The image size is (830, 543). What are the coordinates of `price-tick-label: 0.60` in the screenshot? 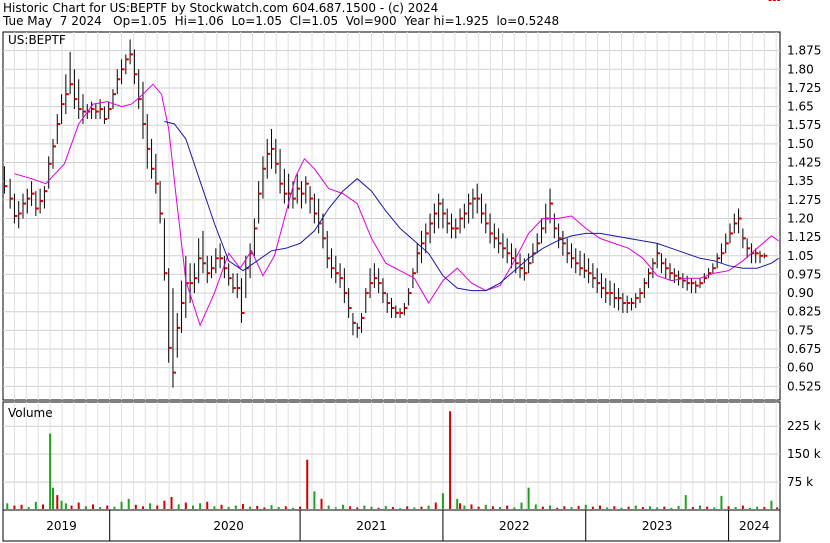 It's located at (800, 368).